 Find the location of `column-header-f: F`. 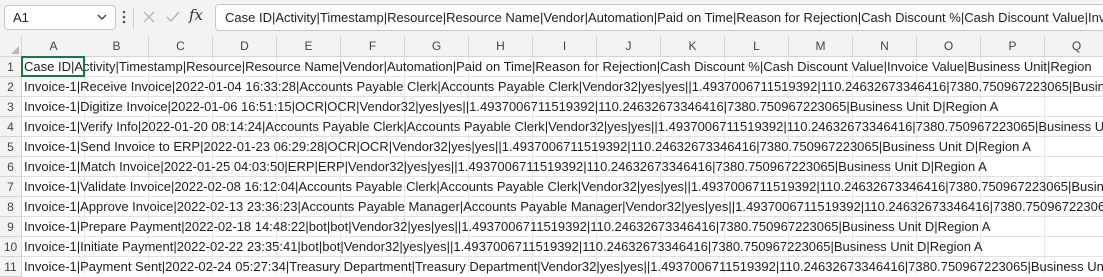

column-header-f: F is located at coordinates (373, 46).